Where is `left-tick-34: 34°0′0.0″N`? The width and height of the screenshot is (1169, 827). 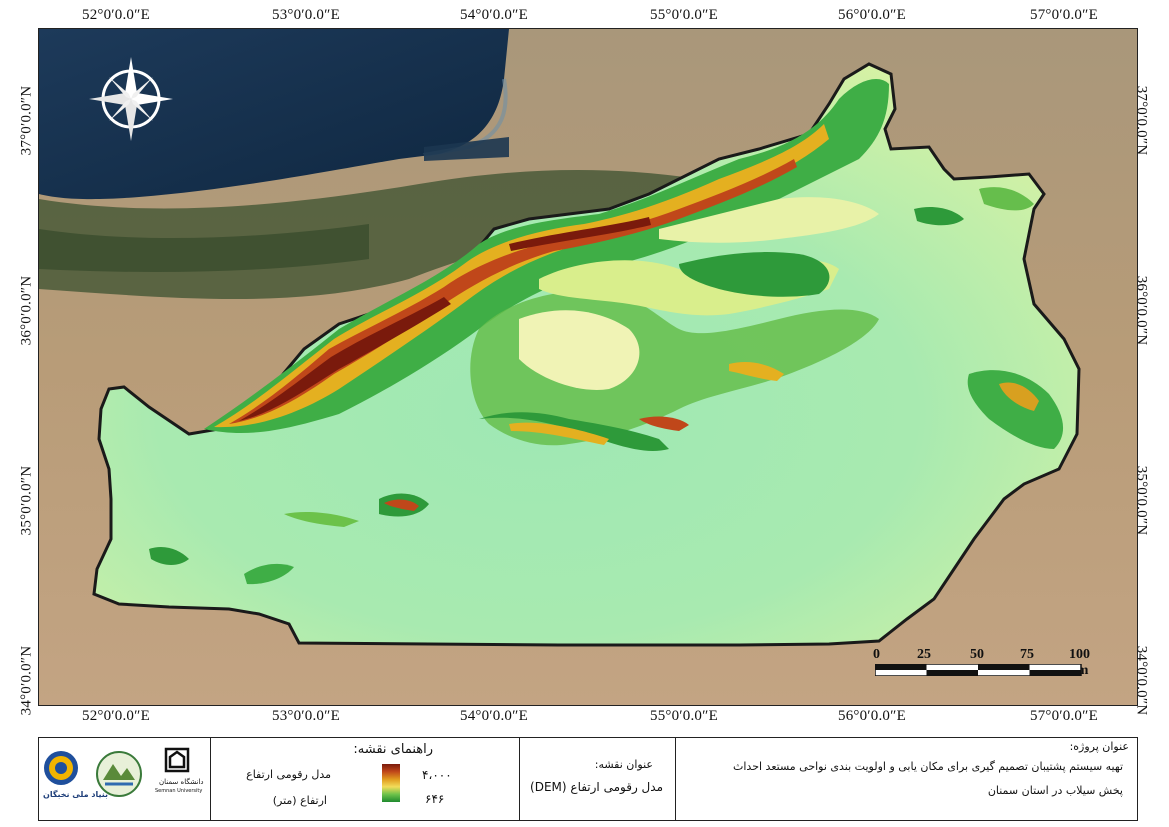
left-tick-34: 34°0′0.0″N is located at coordinates (26, 680).